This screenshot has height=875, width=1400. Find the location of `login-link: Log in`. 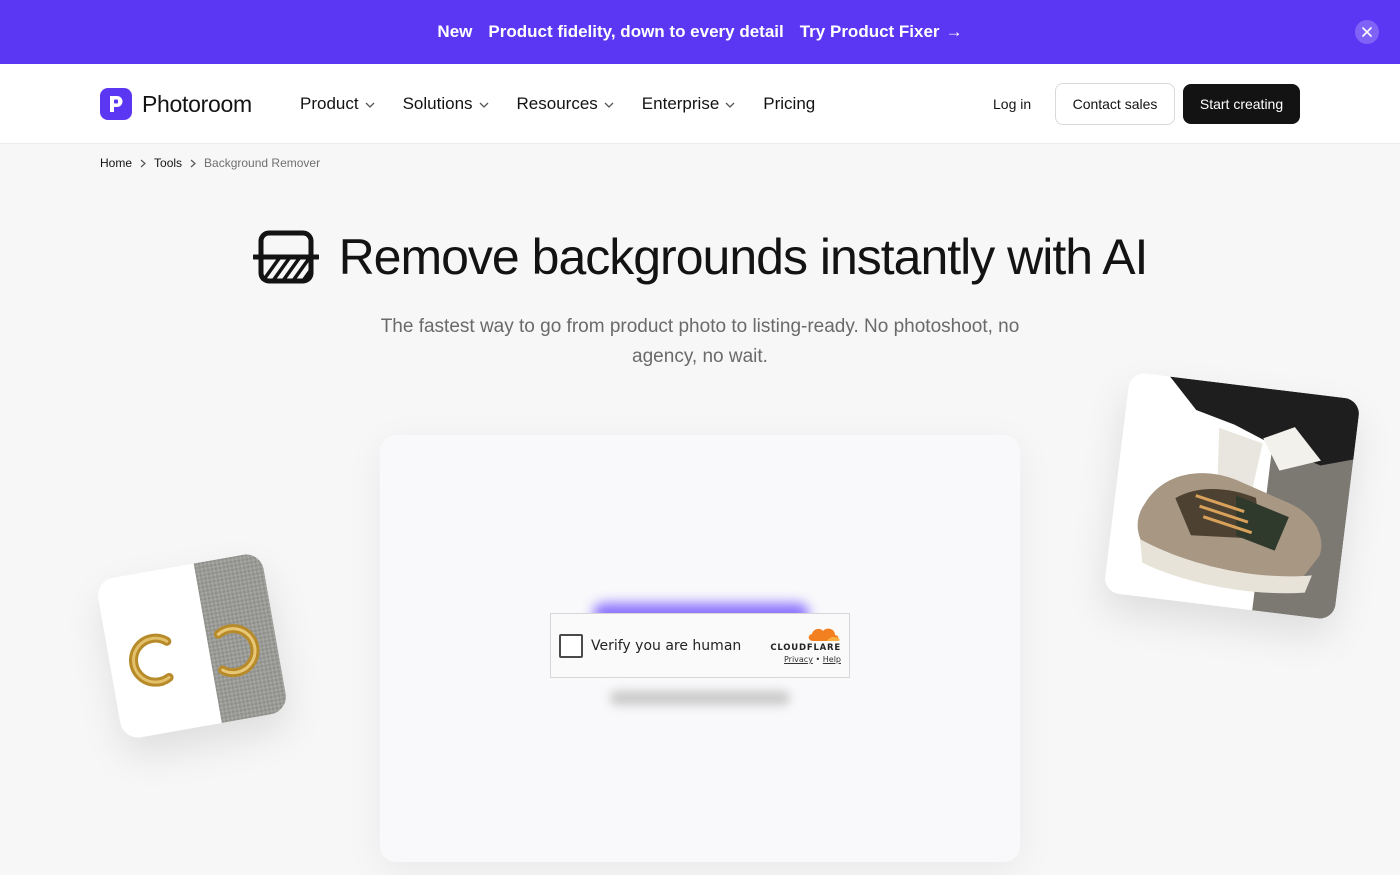

login-link: Log in is located at coordinates (1012, 104).